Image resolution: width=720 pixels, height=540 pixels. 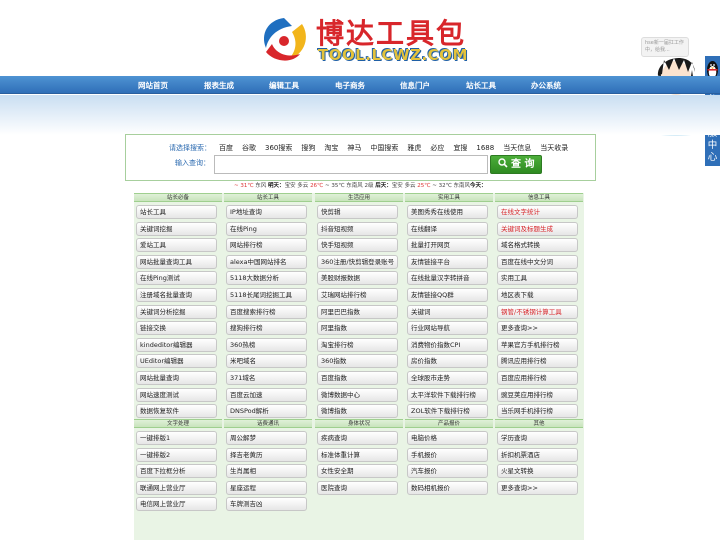 I want to click on tool-link-button: 数码相机报价, so click(x=447, y=487).